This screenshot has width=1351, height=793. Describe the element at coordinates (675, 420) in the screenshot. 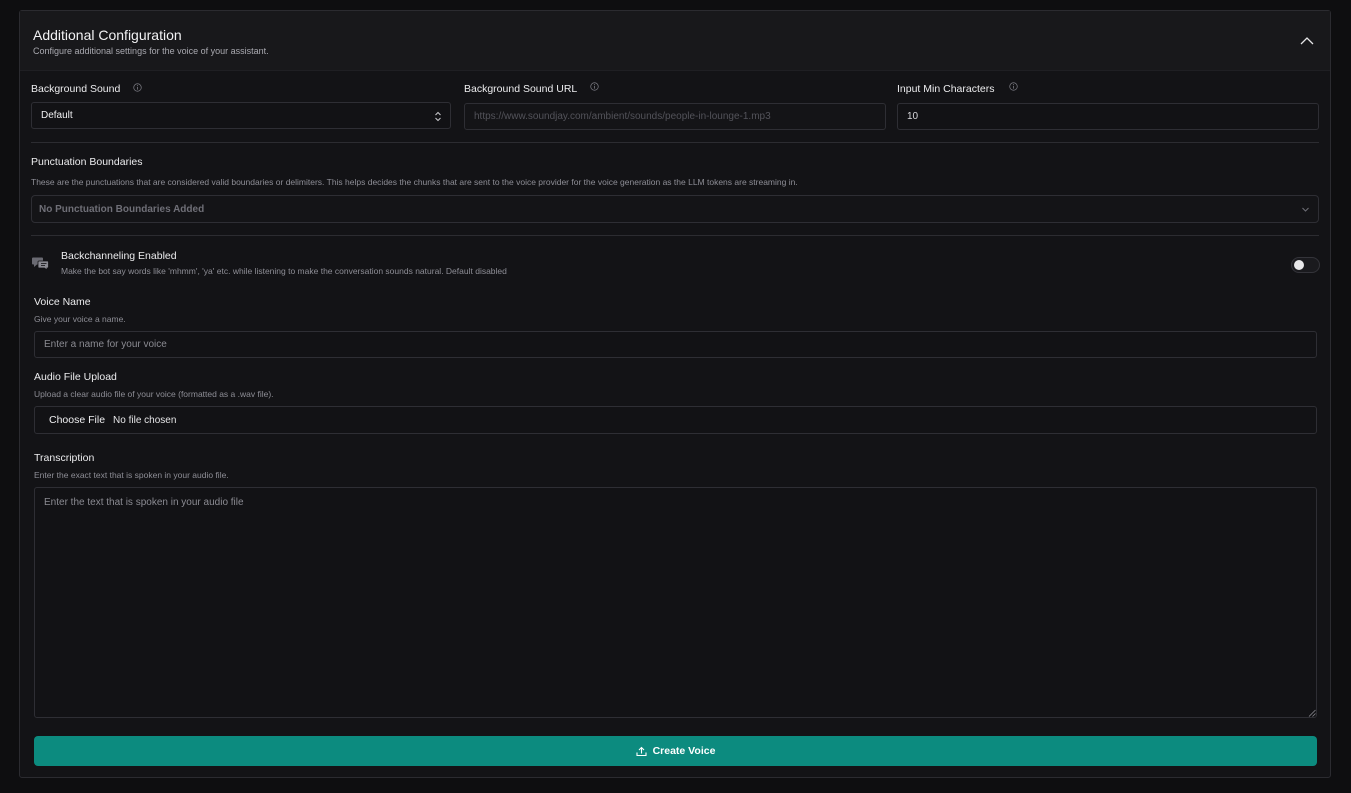

I see `audio-file-input: Choose File No file chosen` at that location.